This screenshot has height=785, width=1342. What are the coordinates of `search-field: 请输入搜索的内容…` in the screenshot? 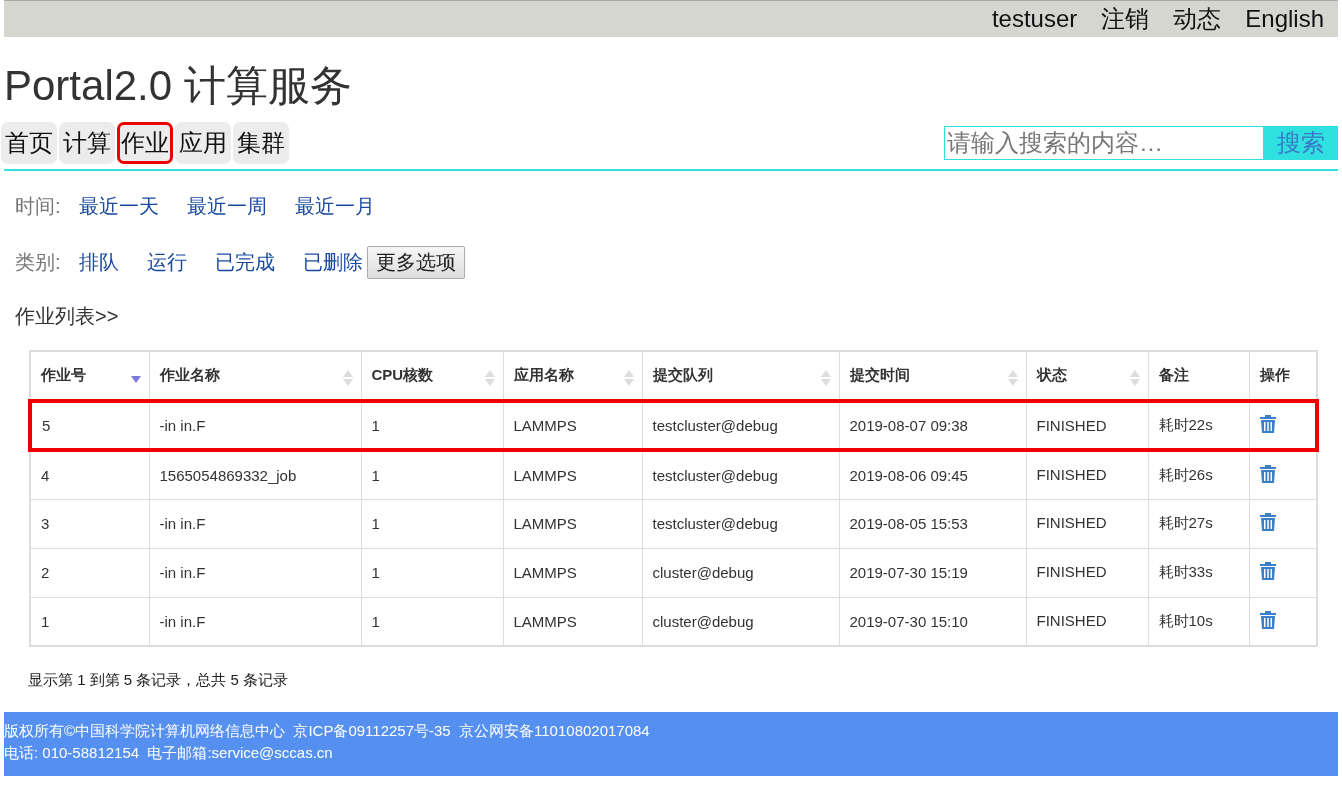 It's located at (1104, 143).